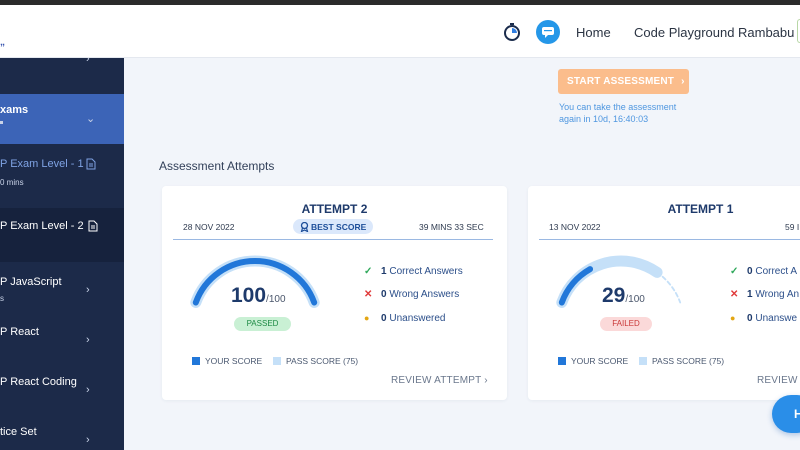  Describe the element at coordinates (792, 227) in the screenshot. I see `attempt-duration: 59 I` at that location.